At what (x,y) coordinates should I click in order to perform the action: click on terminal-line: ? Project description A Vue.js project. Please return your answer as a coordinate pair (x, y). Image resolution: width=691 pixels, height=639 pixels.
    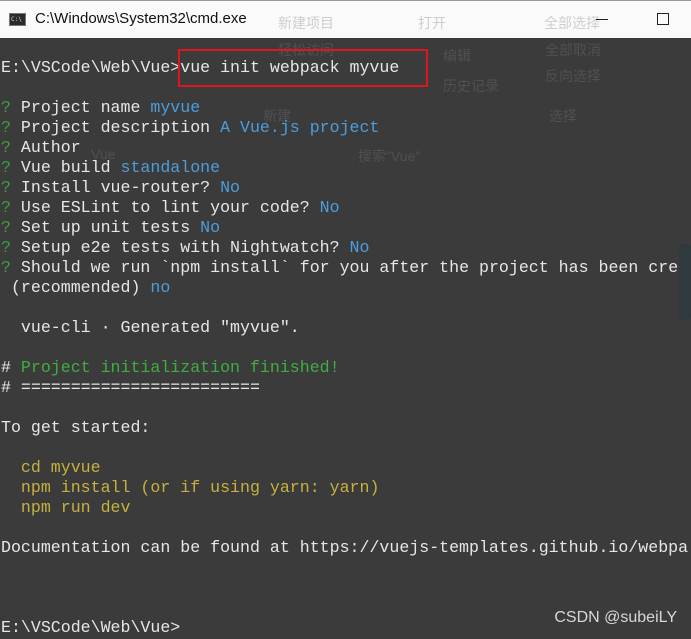
    Looking at the image, I should click on (190, 128).